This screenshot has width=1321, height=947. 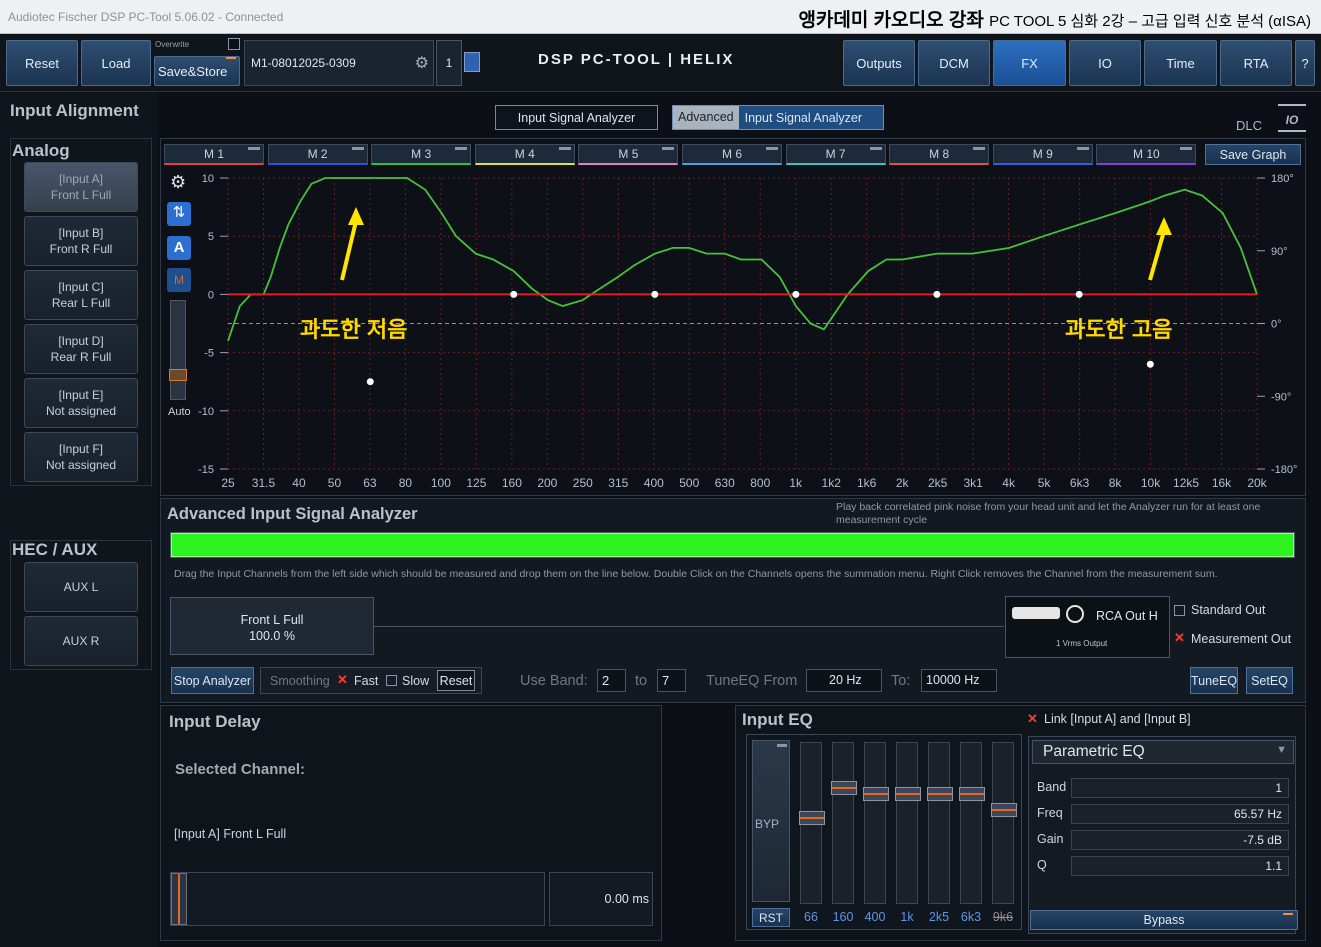 What do you see at coordinates (771, 821) in the screenshot?
I see `bypass-all-button: BYP` at bounding box center [771, 821].